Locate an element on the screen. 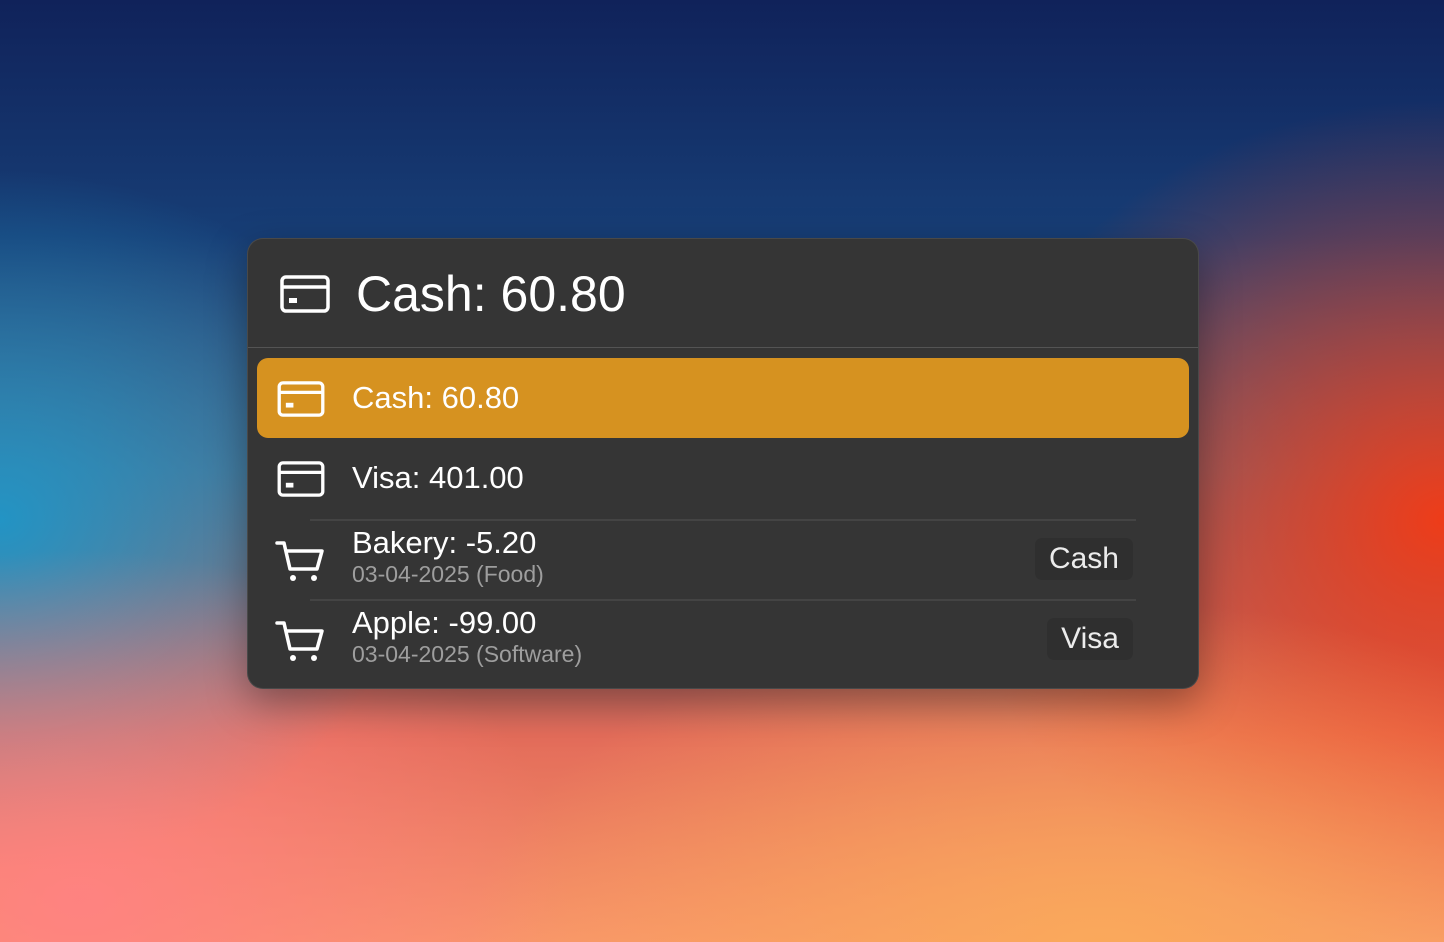 This screenshot has height=942, width=1444. transaction-subtitle: 03-04-2025 (Software) is located at coordinates (467, 654).